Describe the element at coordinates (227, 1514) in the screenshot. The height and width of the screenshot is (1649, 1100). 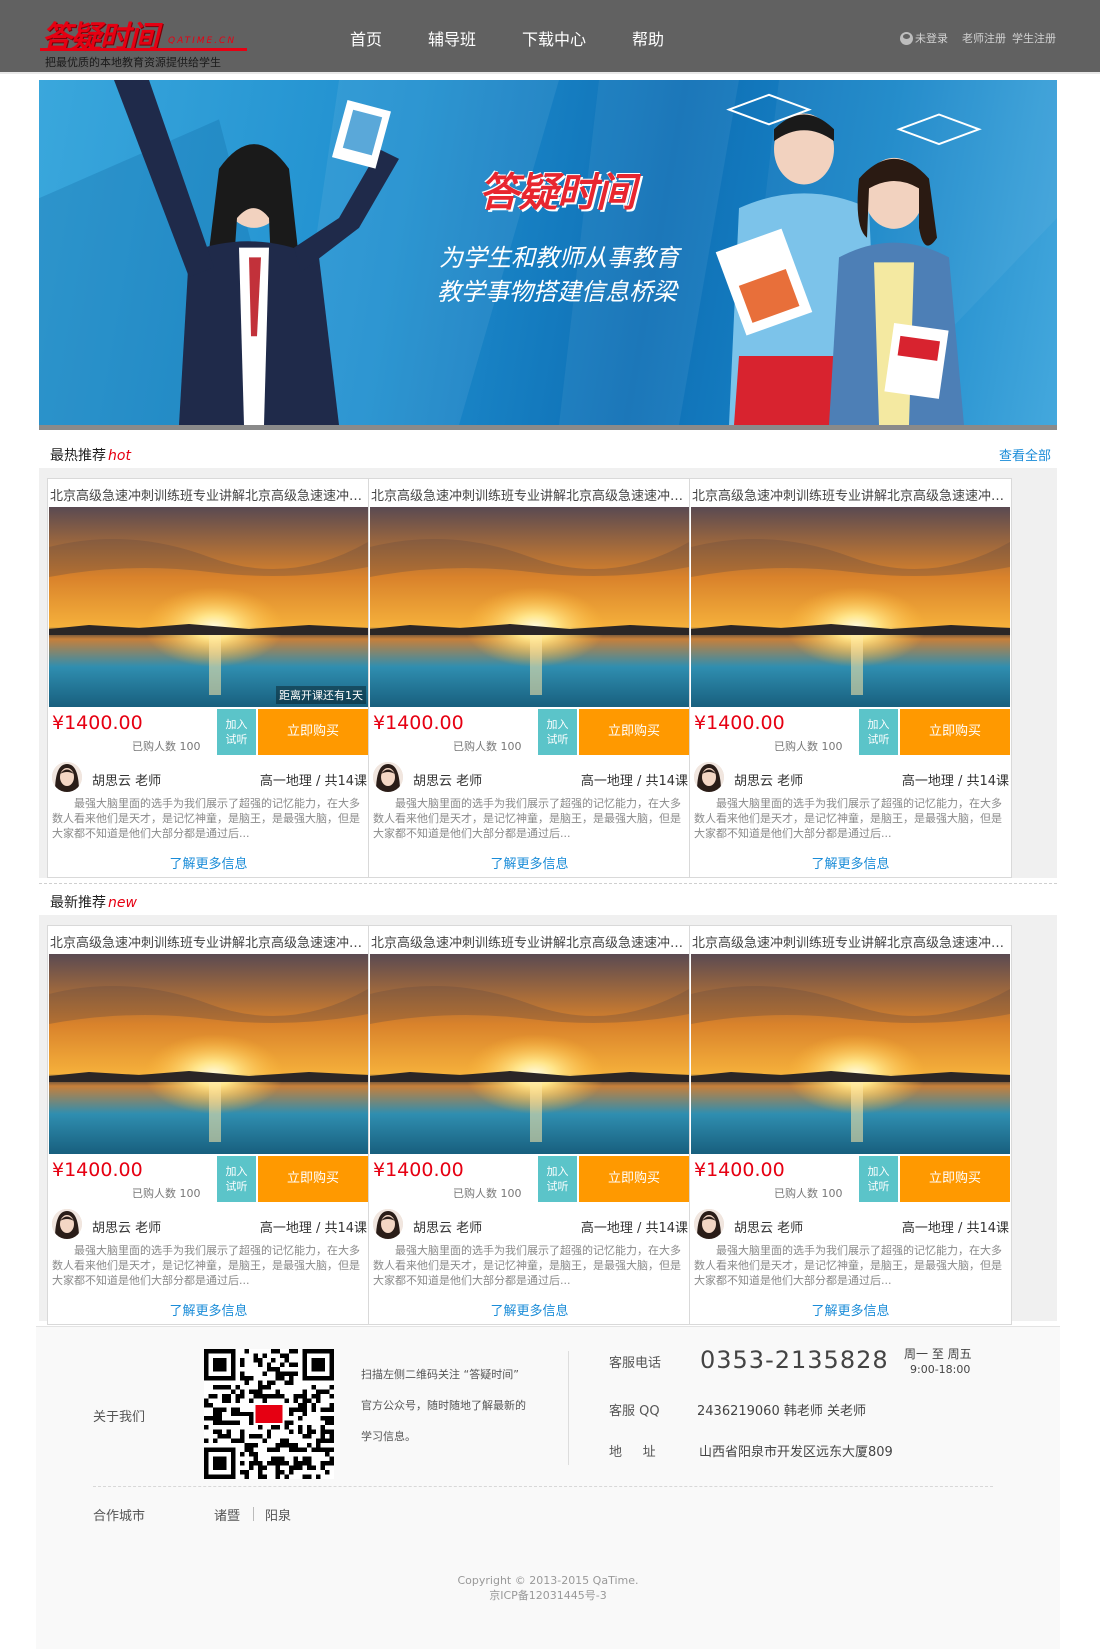
I see `city-link-zhuji: 诸暨` at that location.